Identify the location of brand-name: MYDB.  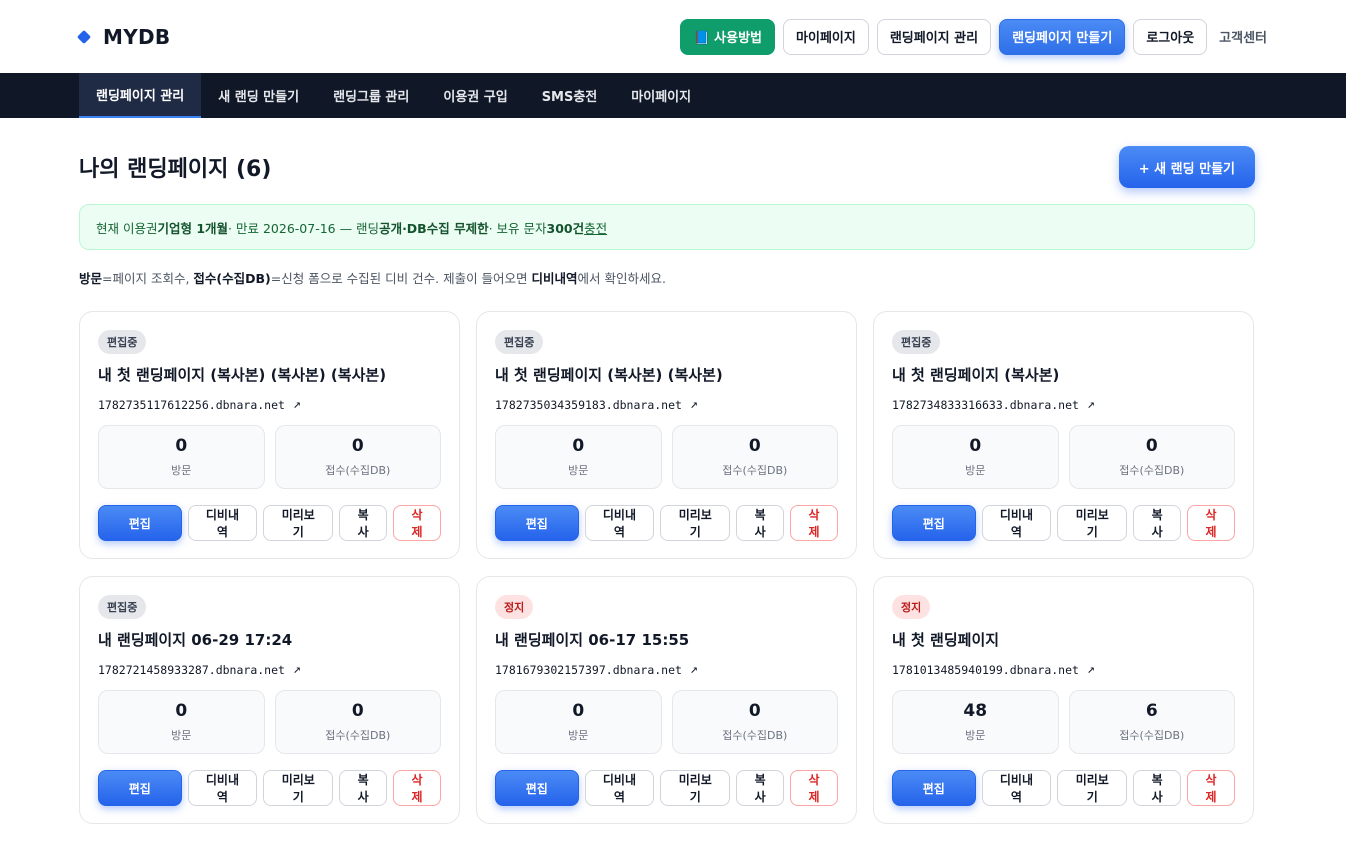
(137, 36).